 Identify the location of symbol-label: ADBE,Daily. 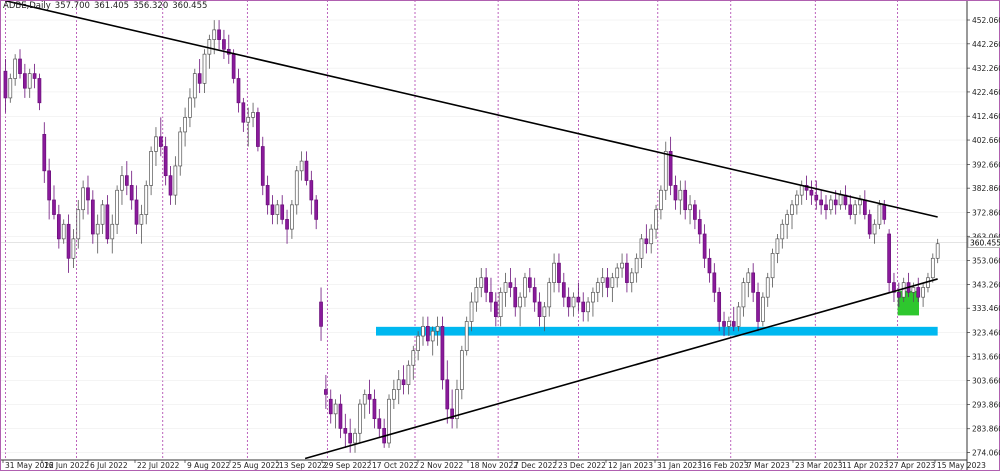
(27, 6).